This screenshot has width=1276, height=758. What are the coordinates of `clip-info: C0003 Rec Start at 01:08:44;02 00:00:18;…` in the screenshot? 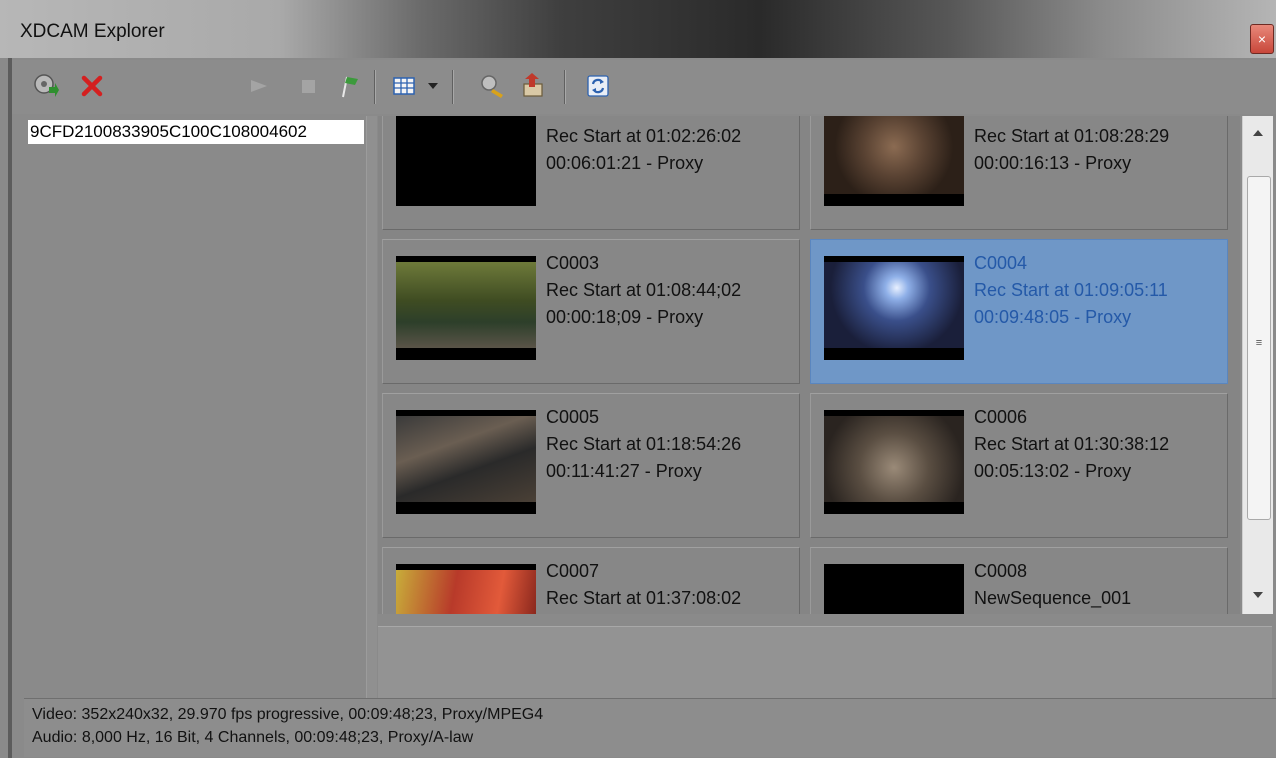 It's located at (643, 290).